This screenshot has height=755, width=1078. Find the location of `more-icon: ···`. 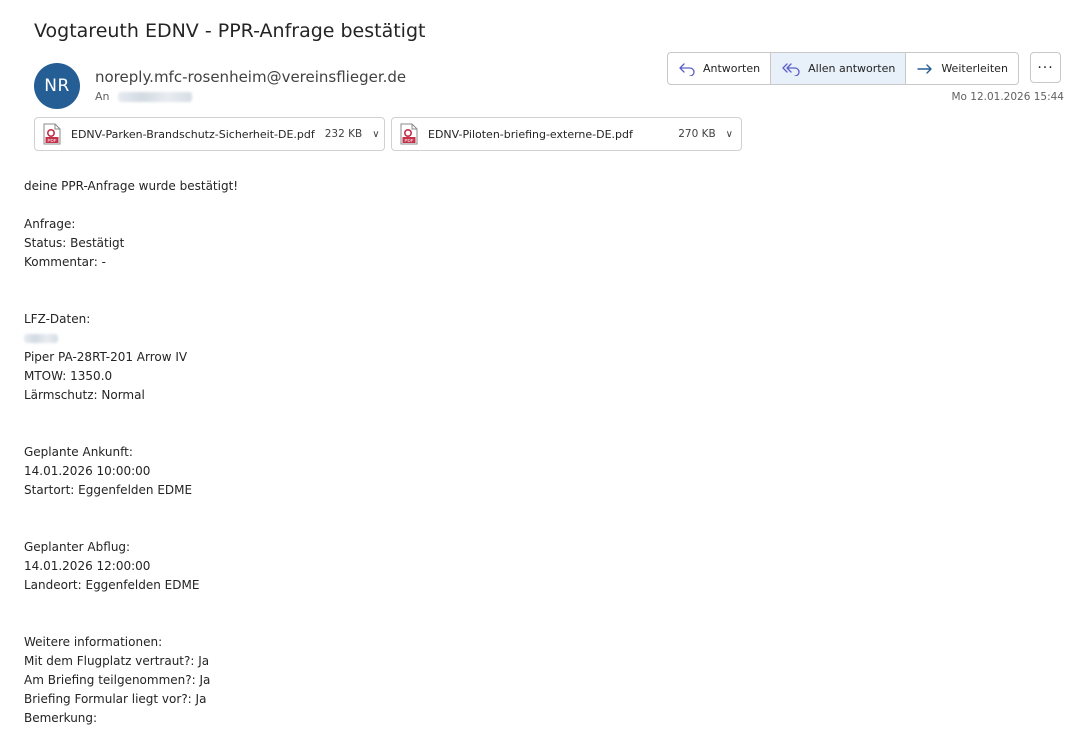

more-icon: ··· is located at coordinates (1045, 67).